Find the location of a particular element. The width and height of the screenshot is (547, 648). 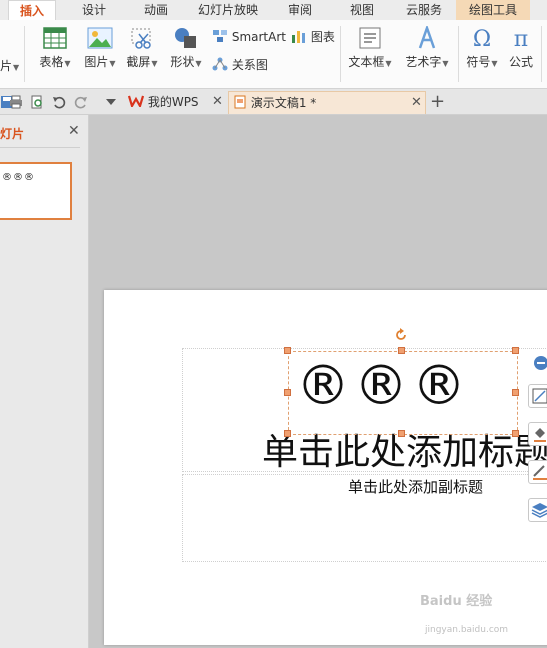

new-tab-icon: + is located at coordinates (437, 102).